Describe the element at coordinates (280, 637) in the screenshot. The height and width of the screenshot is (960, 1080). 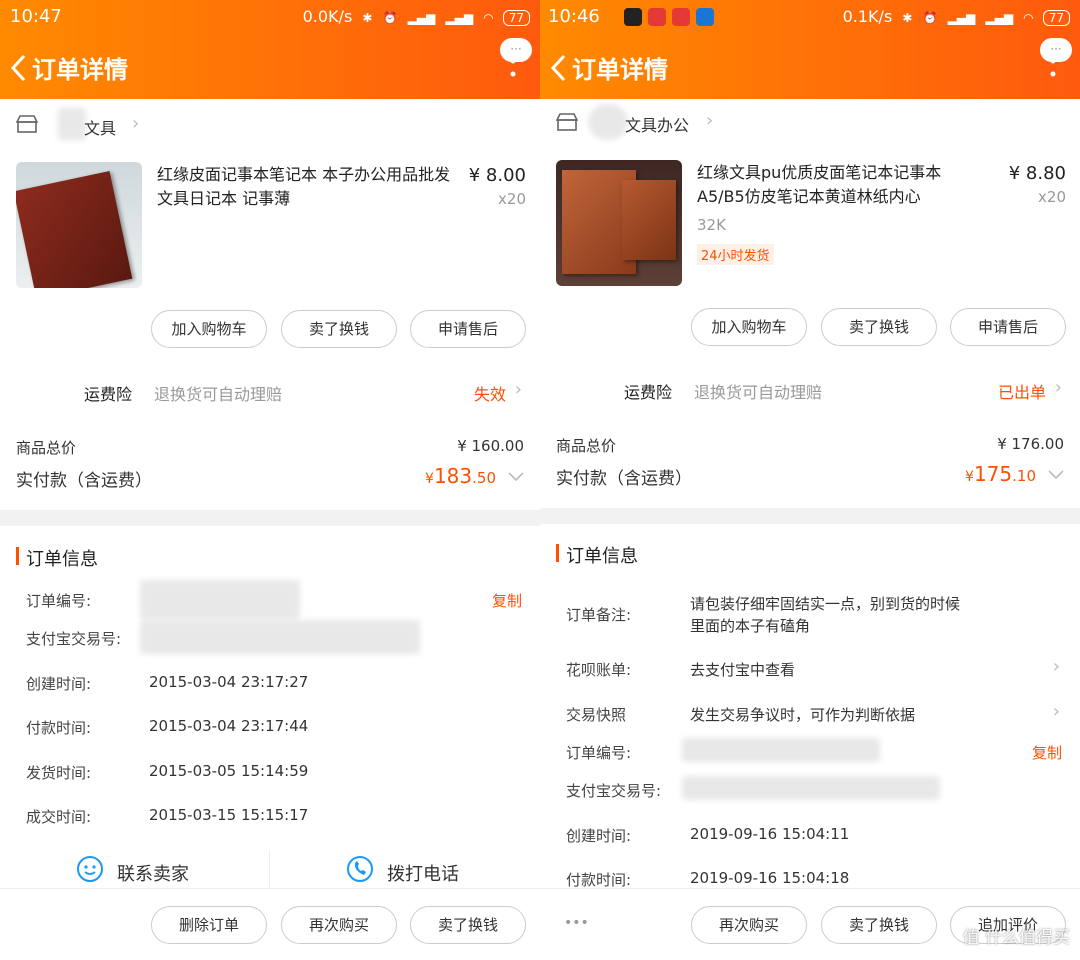
I see `alipay-no-blur` at that location.